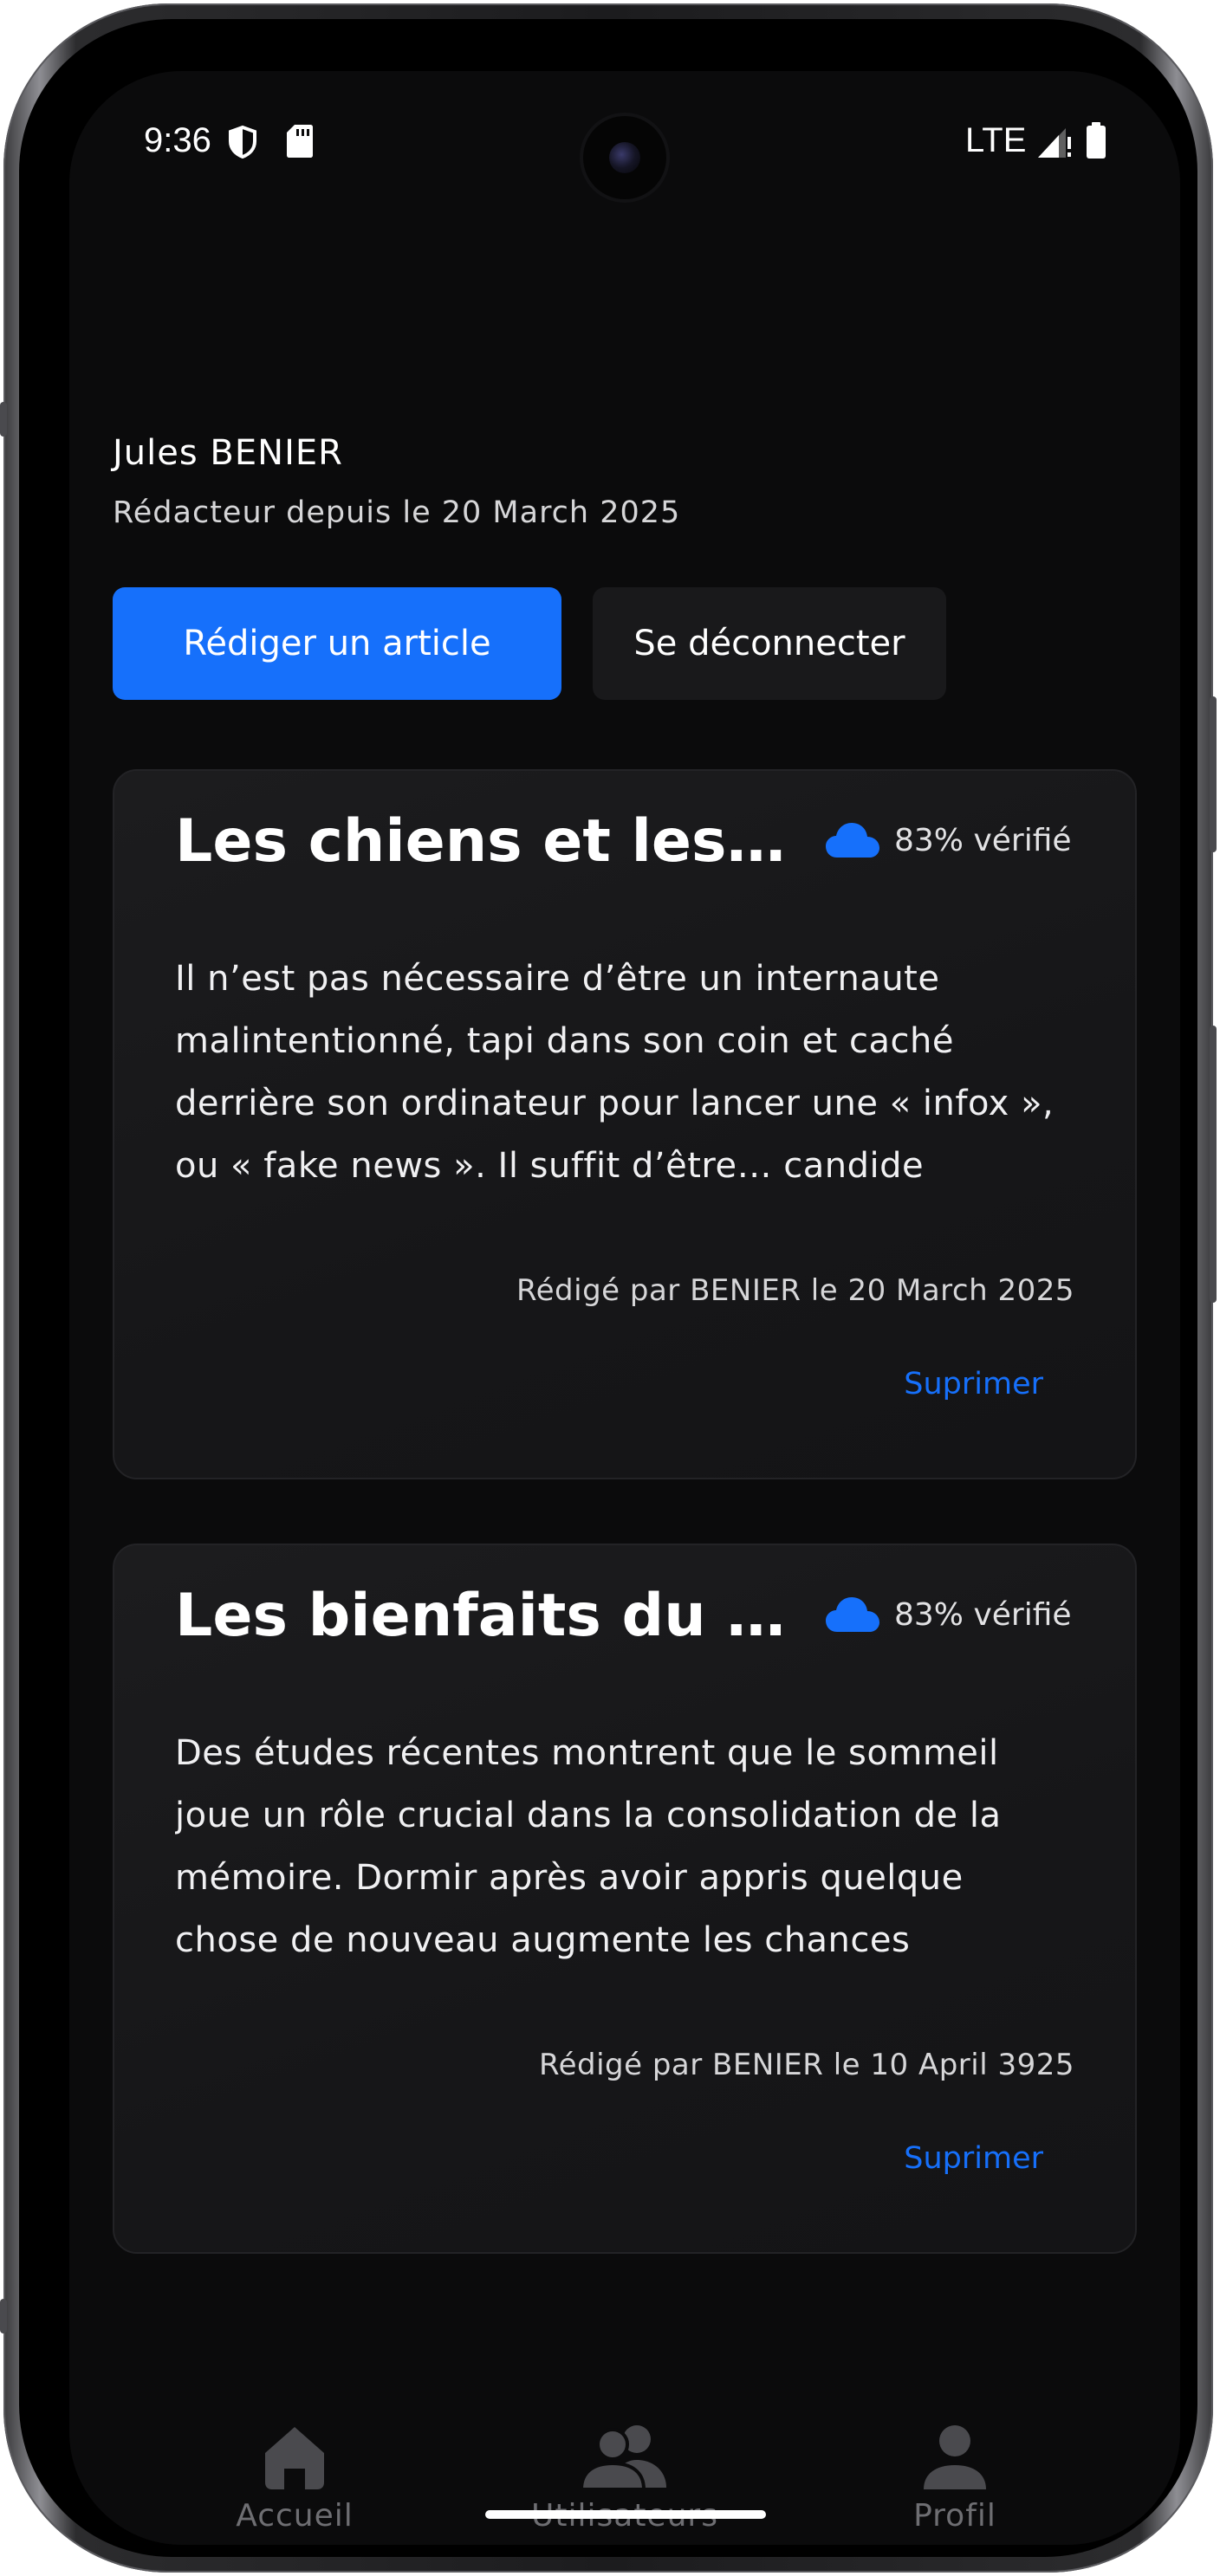 The width and height of the screenshot is (1220, 2576). I want to click on article-title: Les bienfaits du sommeil, so click(487, 1616).